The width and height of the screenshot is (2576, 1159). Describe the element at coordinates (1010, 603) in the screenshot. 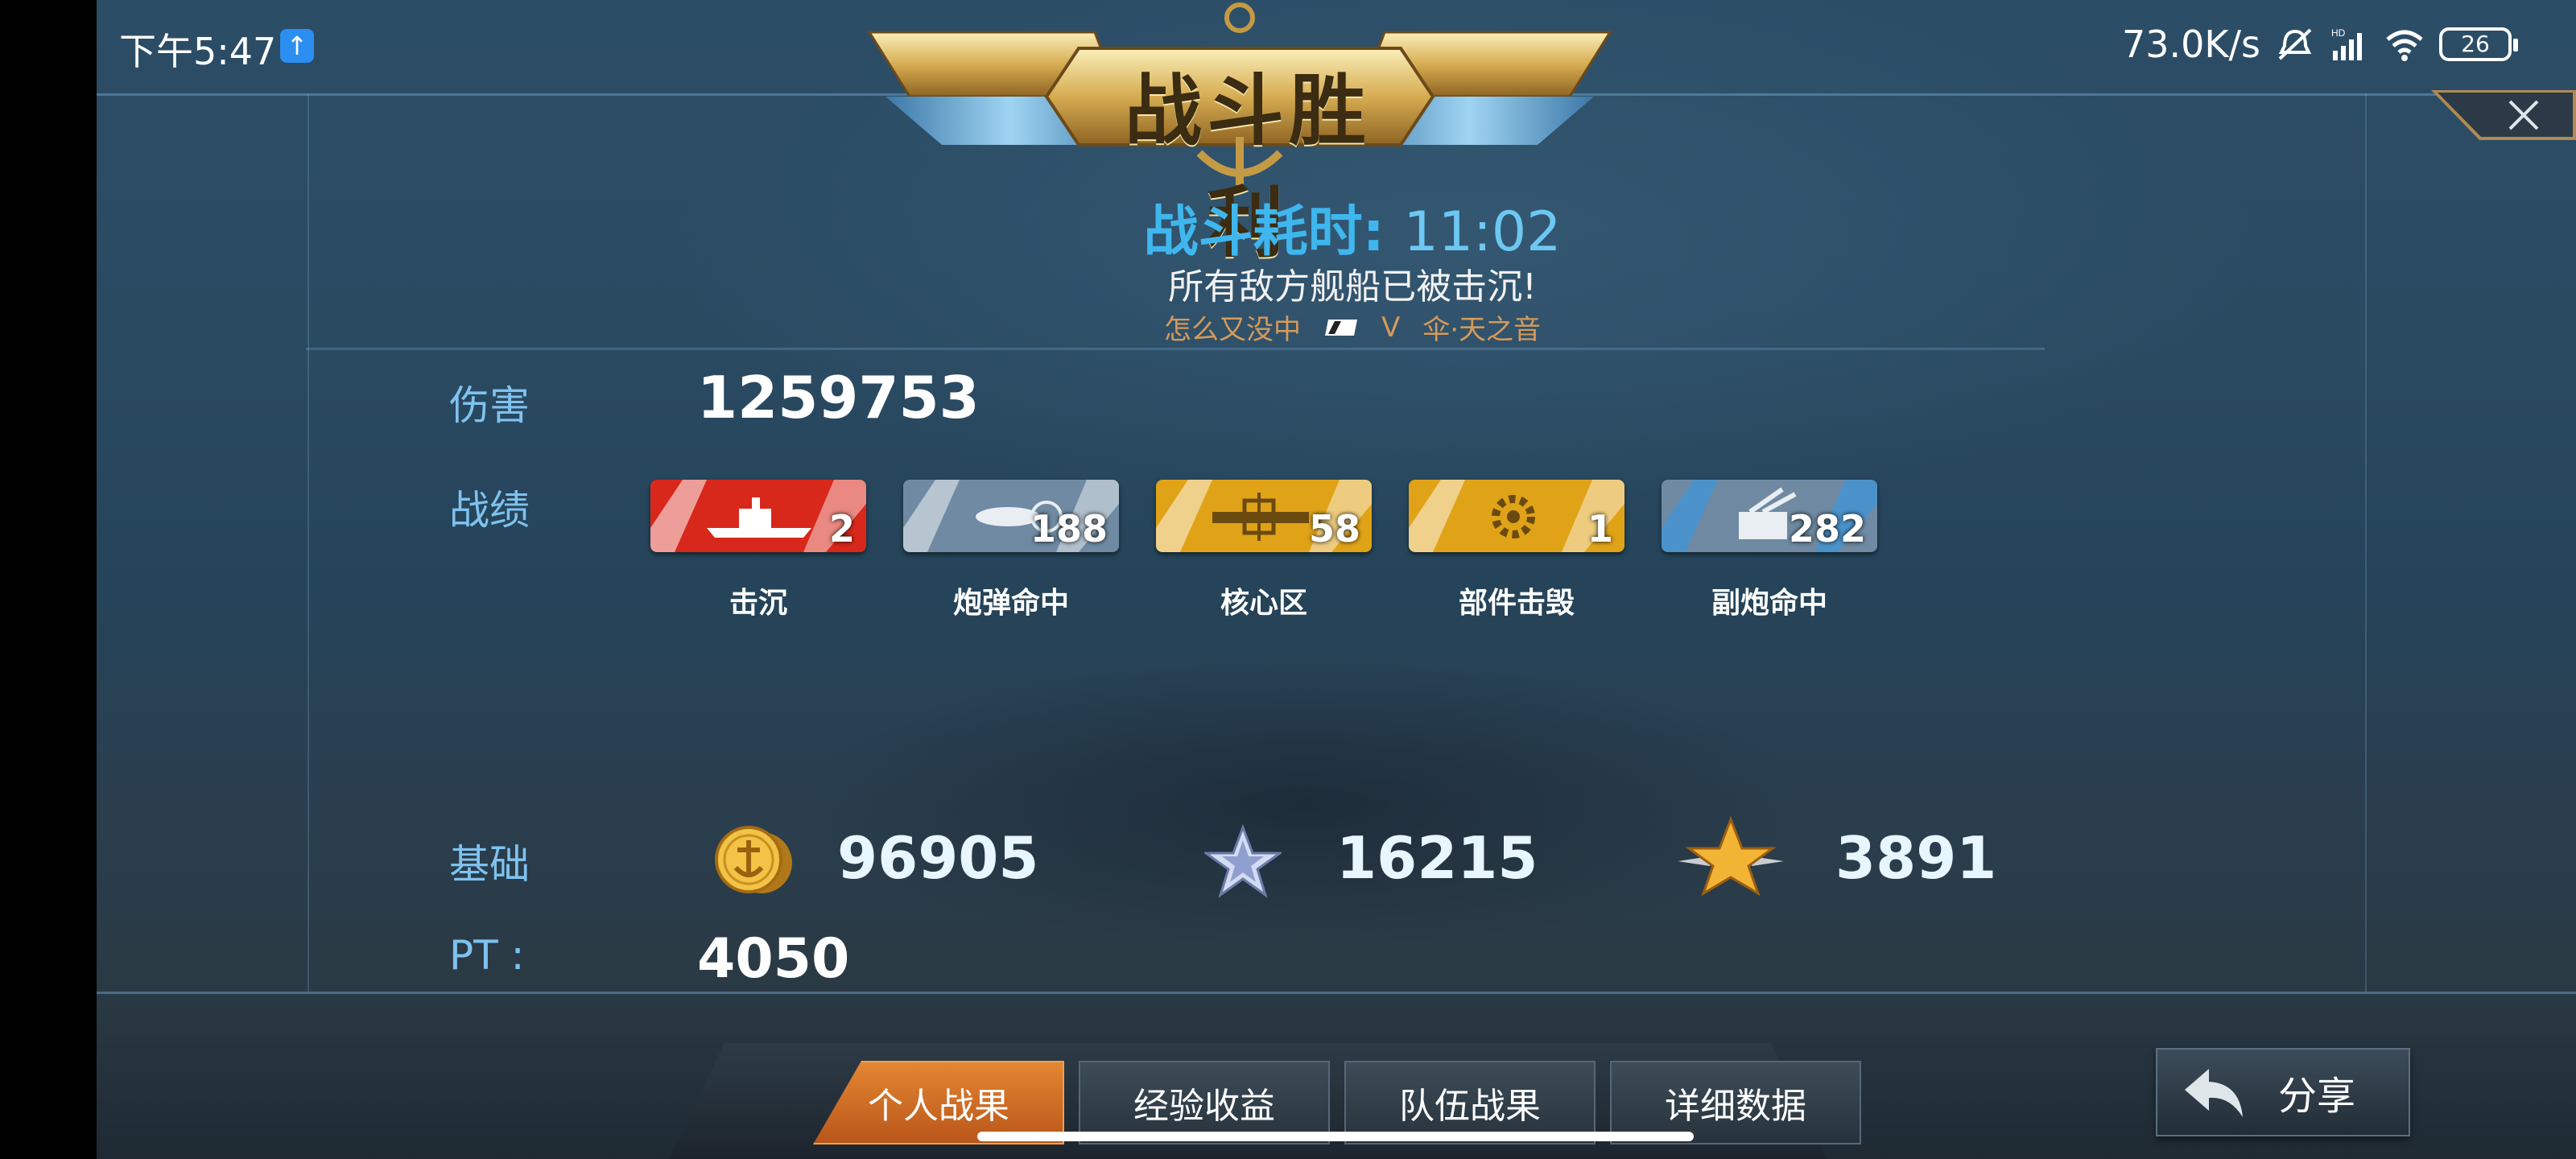

I see `badge-label: 炮弹命中` at that location.